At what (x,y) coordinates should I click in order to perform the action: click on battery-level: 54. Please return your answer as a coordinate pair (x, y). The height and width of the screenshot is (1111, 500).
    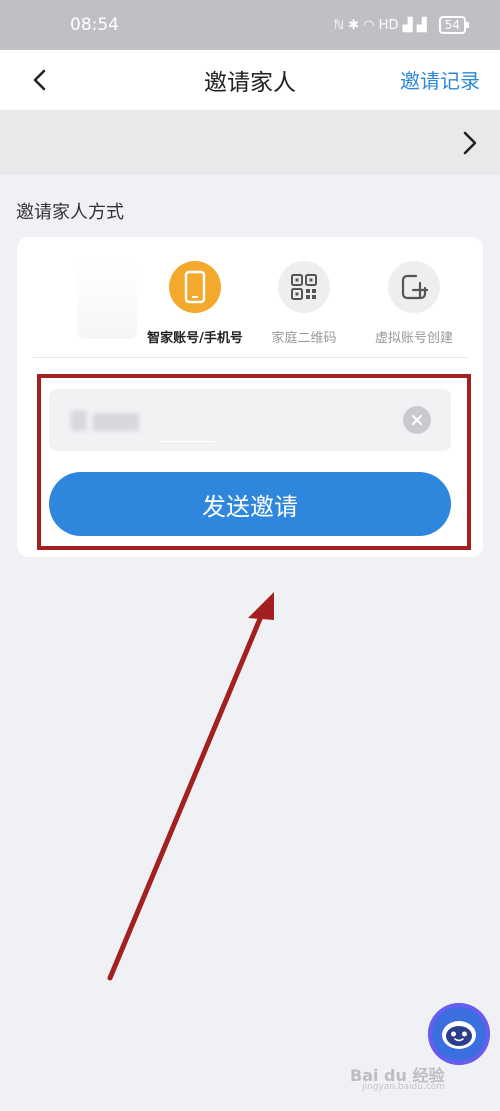
    Looking at the image, I should click on (452, 25).